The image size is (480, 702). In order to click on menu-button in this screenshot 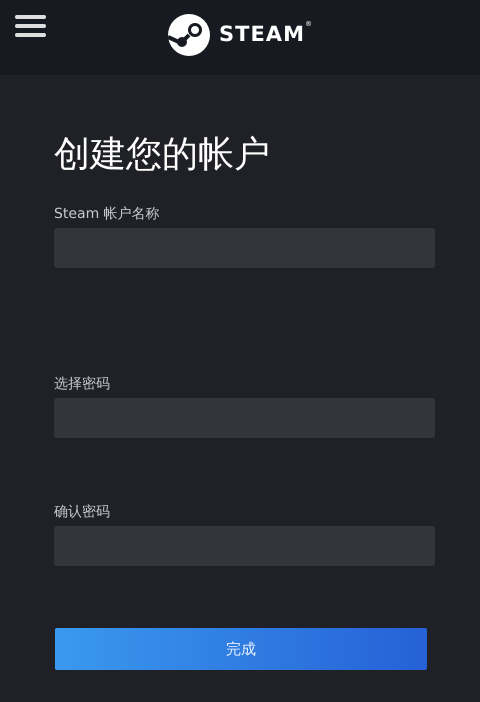, I will do `click(31, 27)`.